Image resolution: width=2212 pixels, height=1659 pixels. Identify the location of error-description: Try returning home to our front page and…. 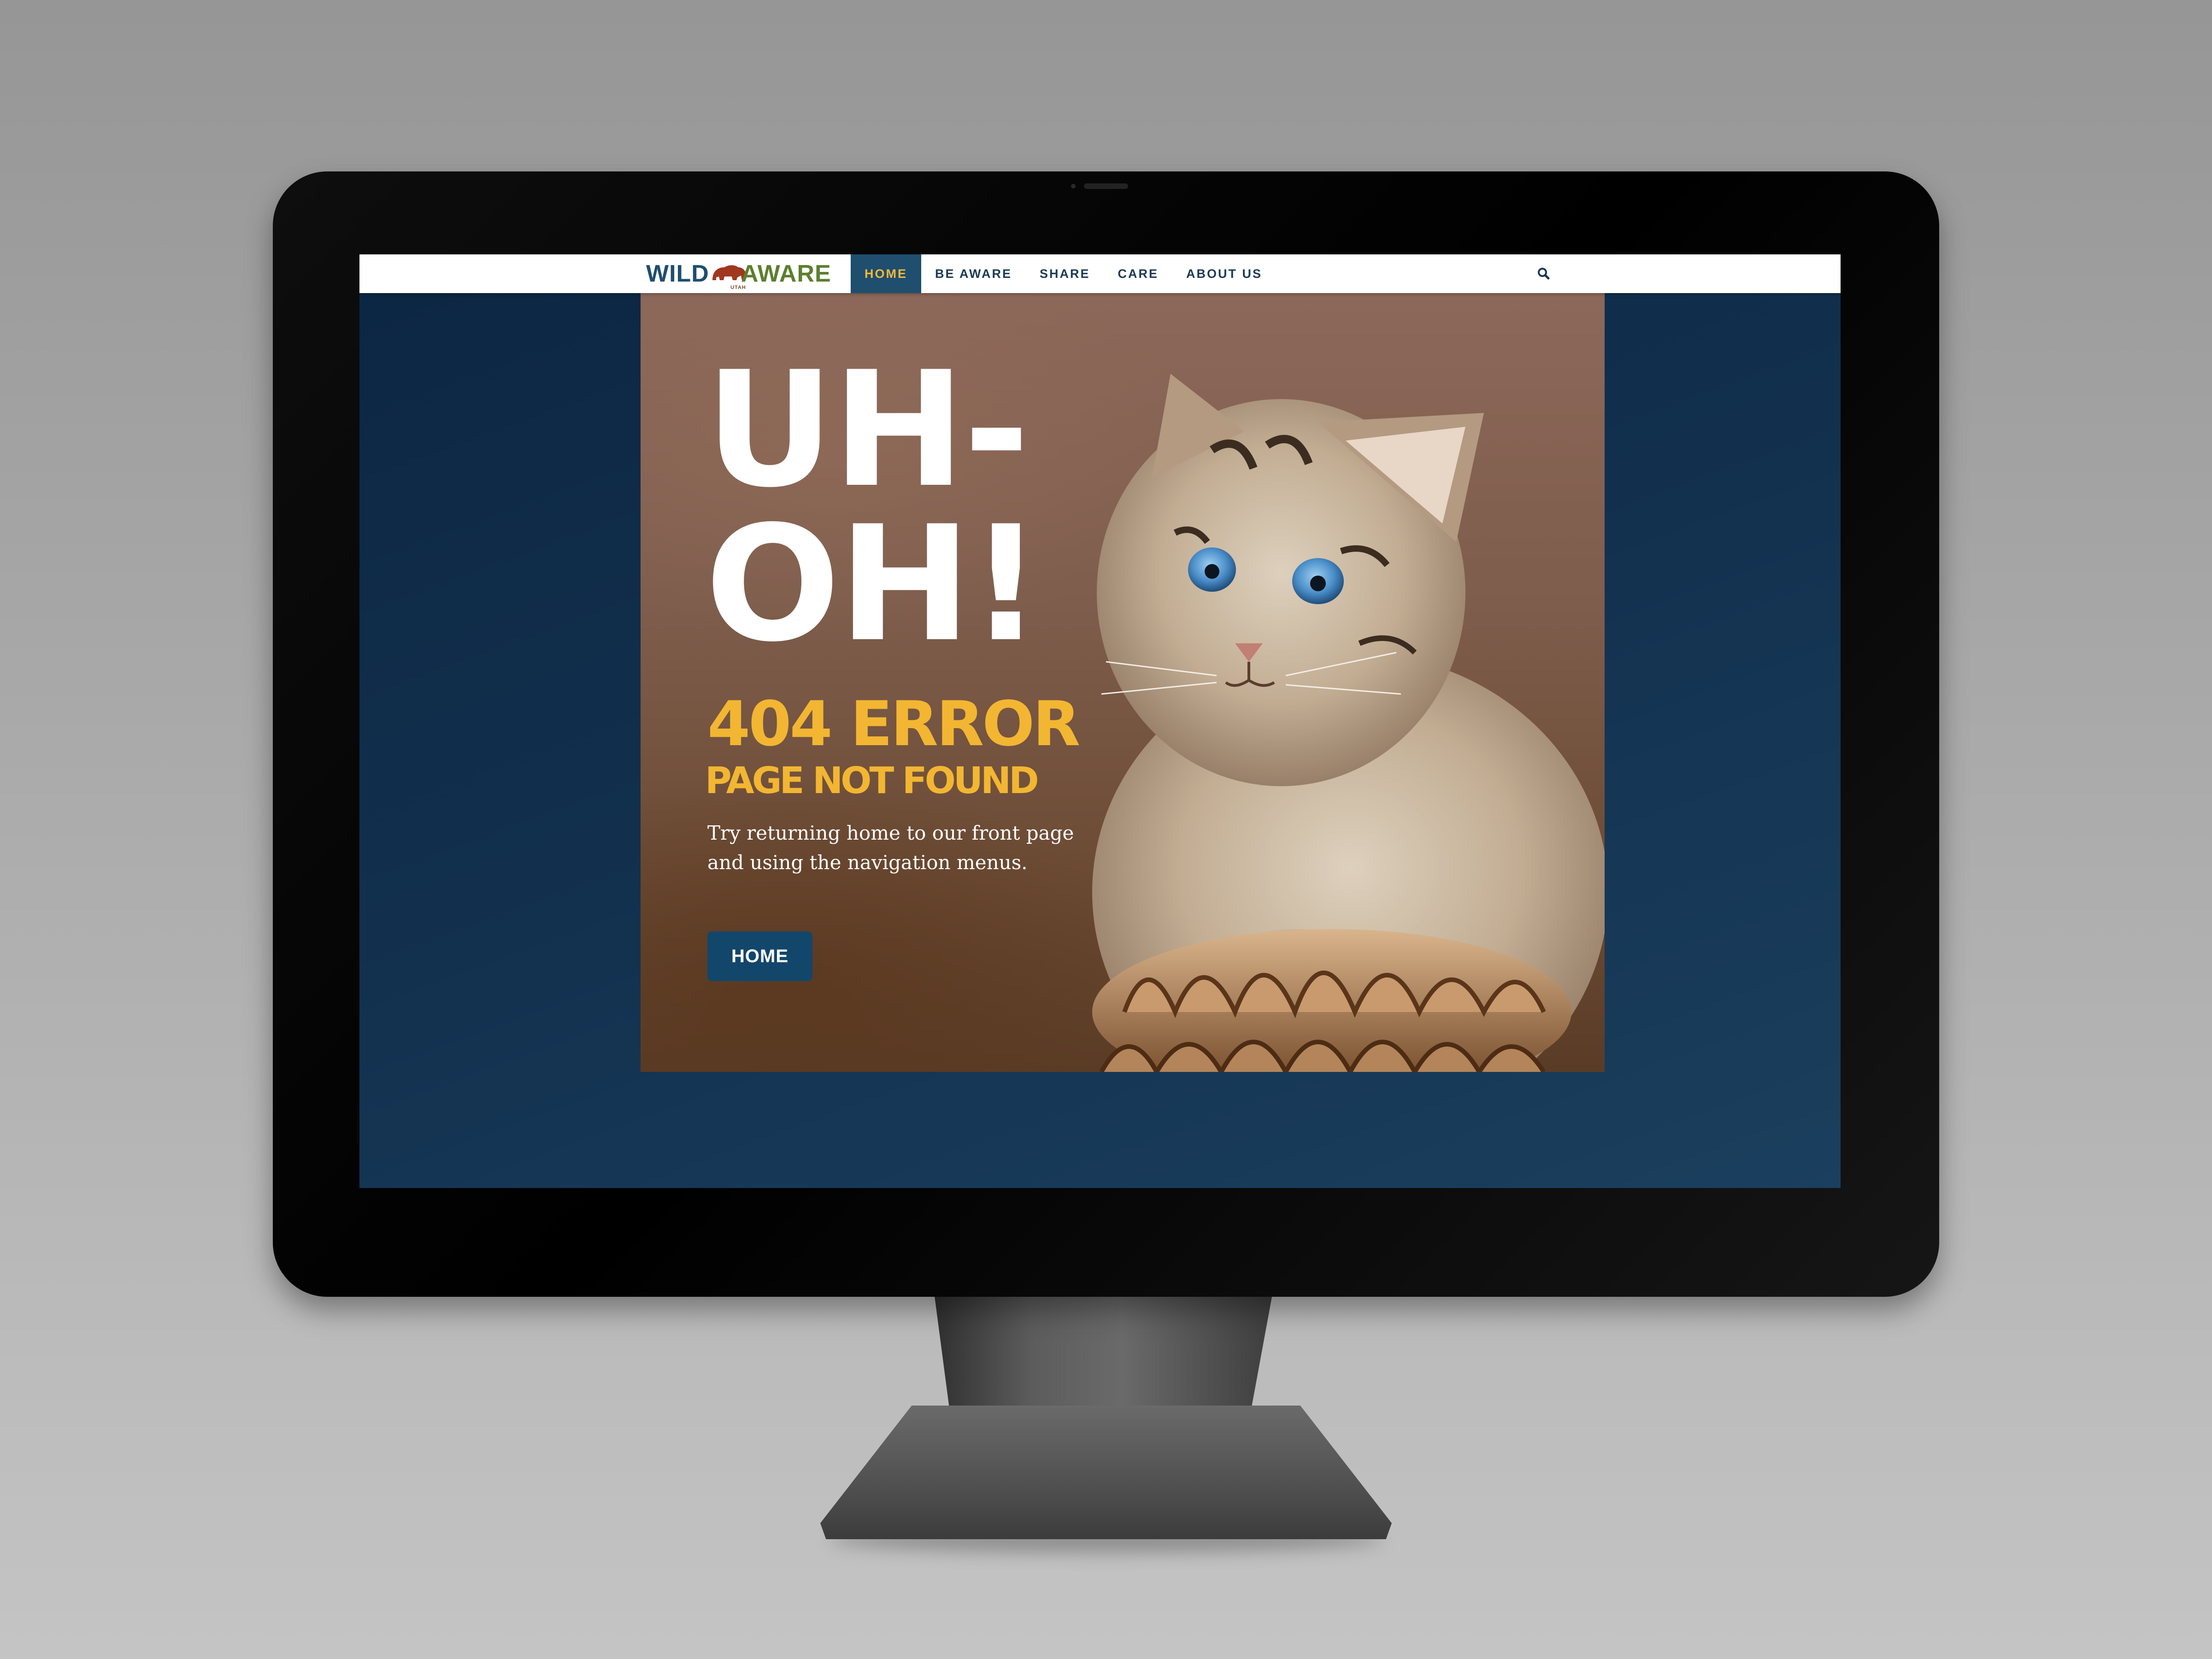
(890, 848).